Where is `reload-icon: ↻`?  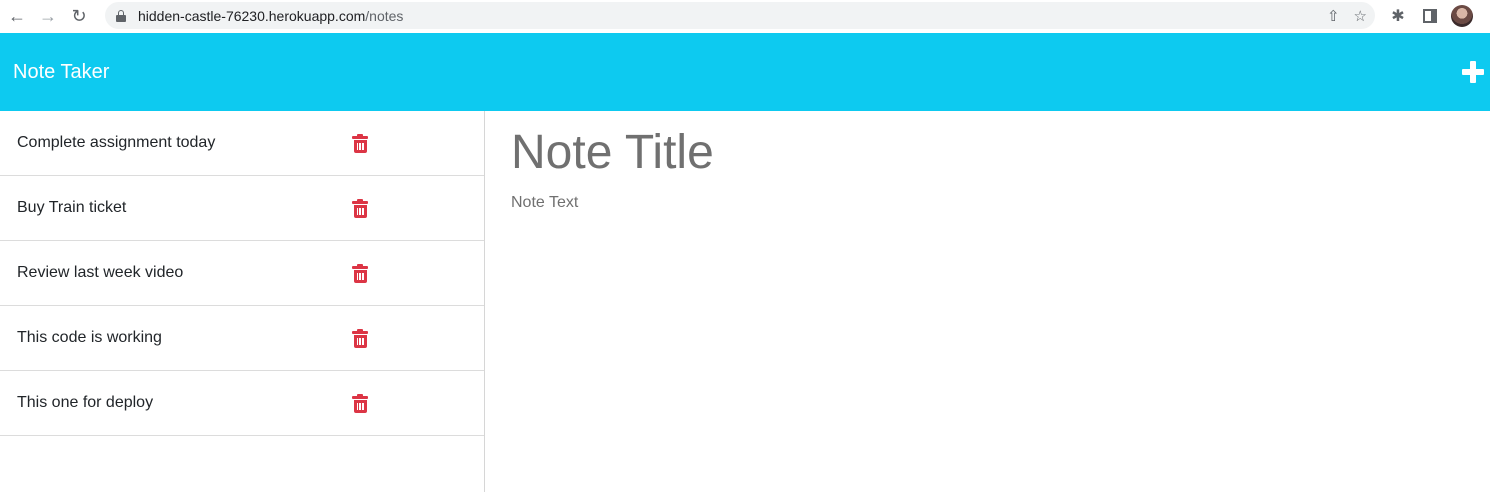
reload-icon: ↻ is located at coordinates (79, 16).